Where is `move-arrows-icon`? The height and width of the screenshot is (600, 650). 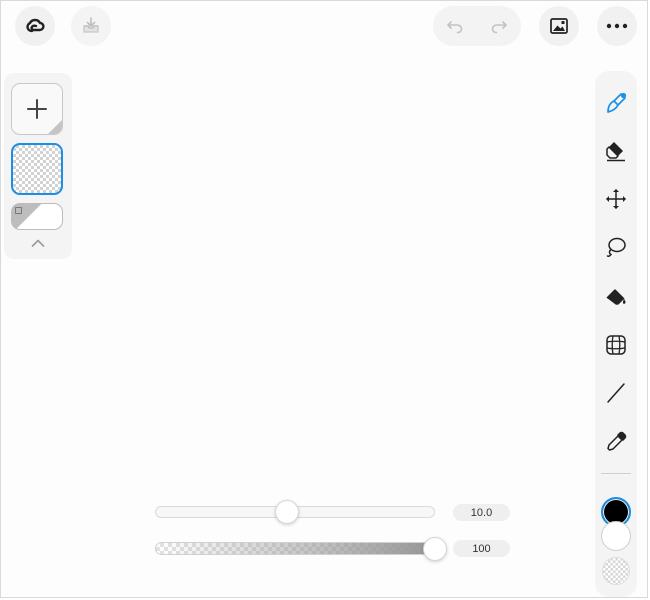
move-arrows-icon is located at coordinates (616, 199).